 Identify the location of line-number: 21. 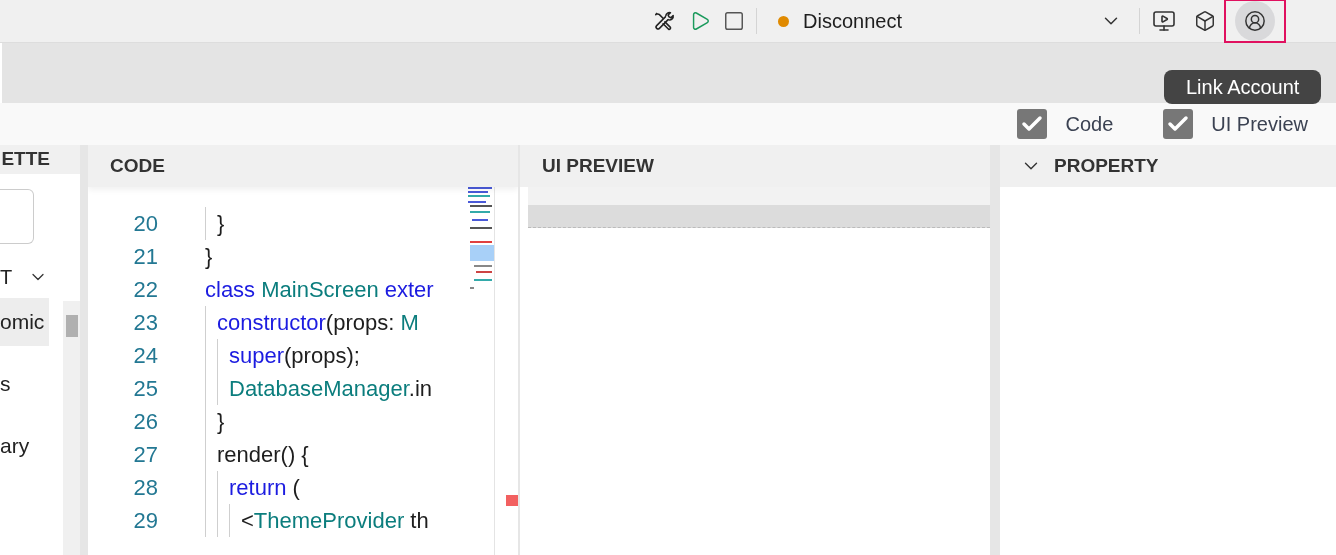
(145, 257).